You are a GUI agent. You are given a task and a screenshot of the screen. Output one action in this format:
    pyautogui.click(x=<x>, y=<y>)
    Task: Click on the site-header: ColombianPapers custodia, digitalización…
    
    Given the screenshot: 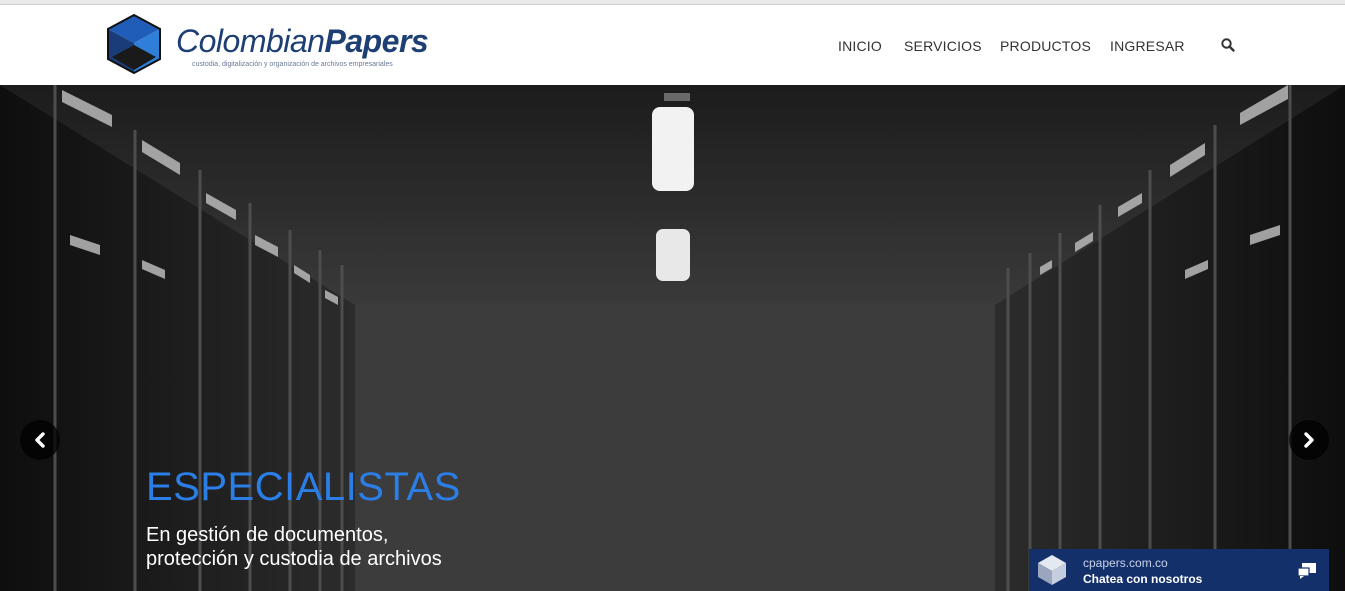 What is the action you would take?
    pyautogui.click(x=672, y=45)
    